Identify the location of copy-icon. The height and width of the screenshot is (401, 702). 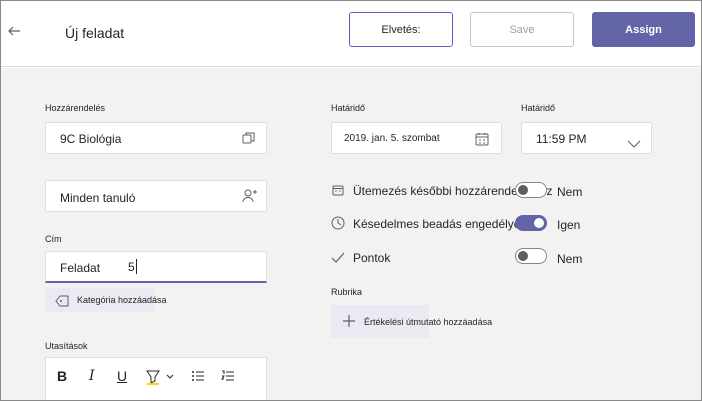
(249, 140).